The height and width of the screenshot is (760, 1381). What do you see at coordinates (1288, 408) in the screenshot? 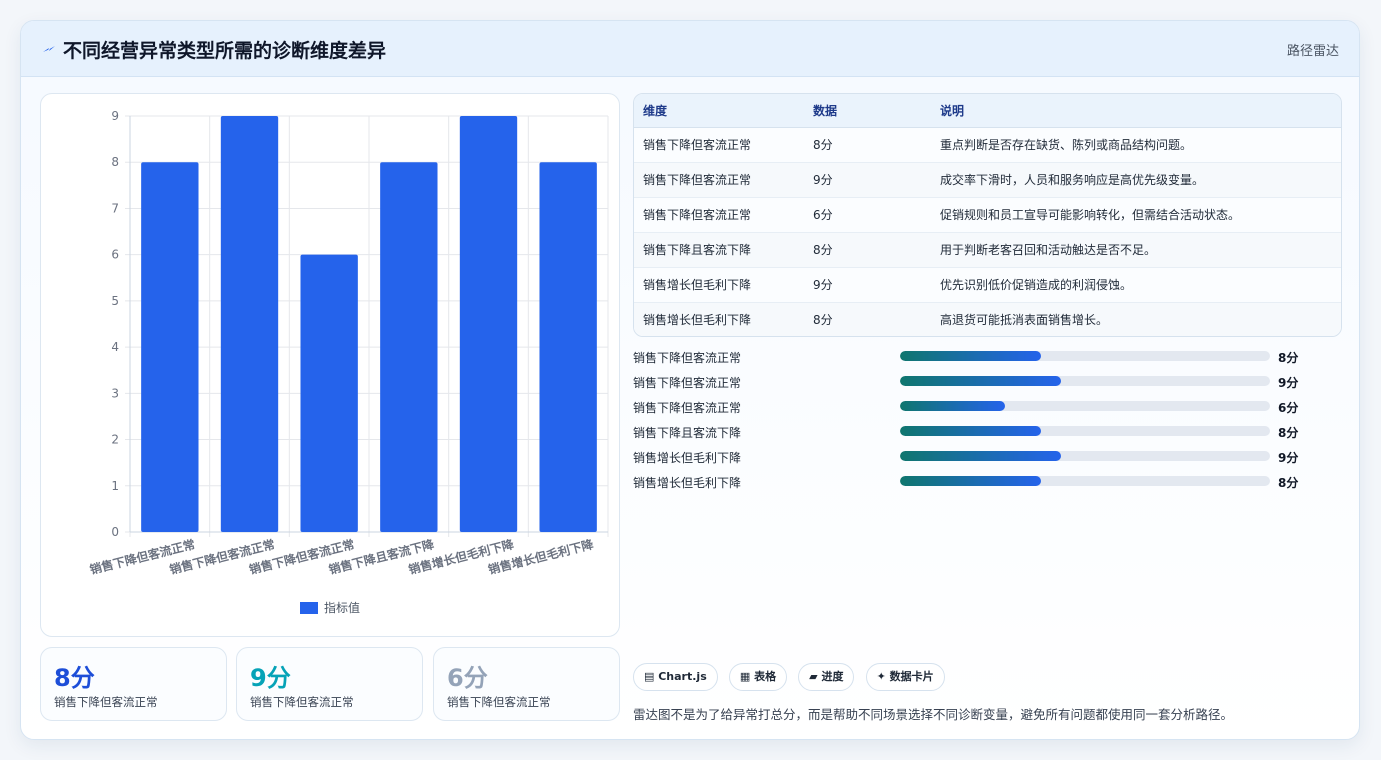
I see `progress-value: 6分` at bounding box center [1288, 408].